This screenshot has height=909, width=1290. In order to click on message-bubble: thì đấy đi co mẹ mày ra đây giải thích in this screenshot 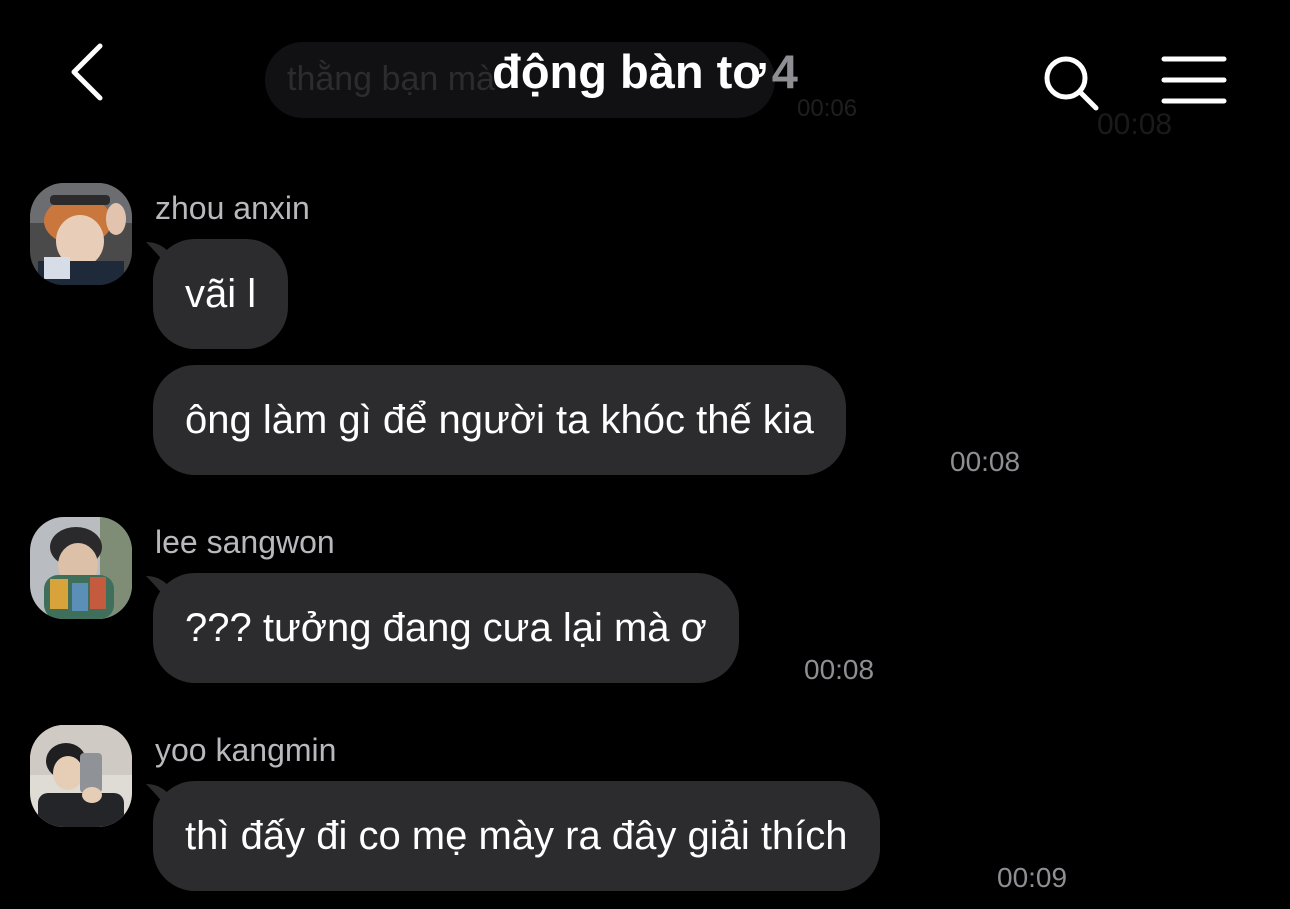, I will do `click(516, 836)`.